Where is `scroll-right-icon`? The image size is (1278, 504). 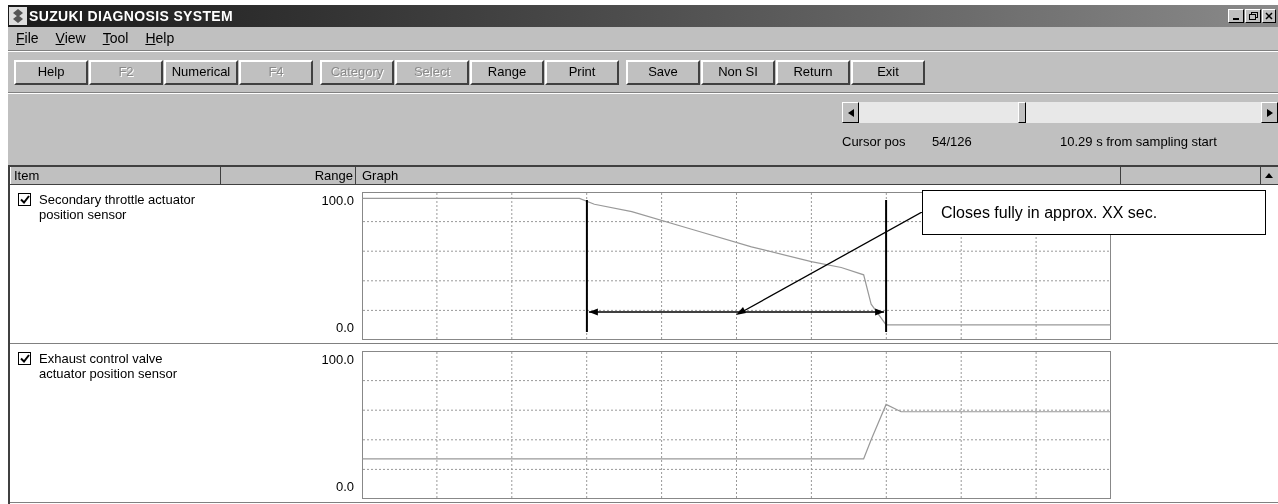 scroll-right-icon is located at coordinates (1269, 112).